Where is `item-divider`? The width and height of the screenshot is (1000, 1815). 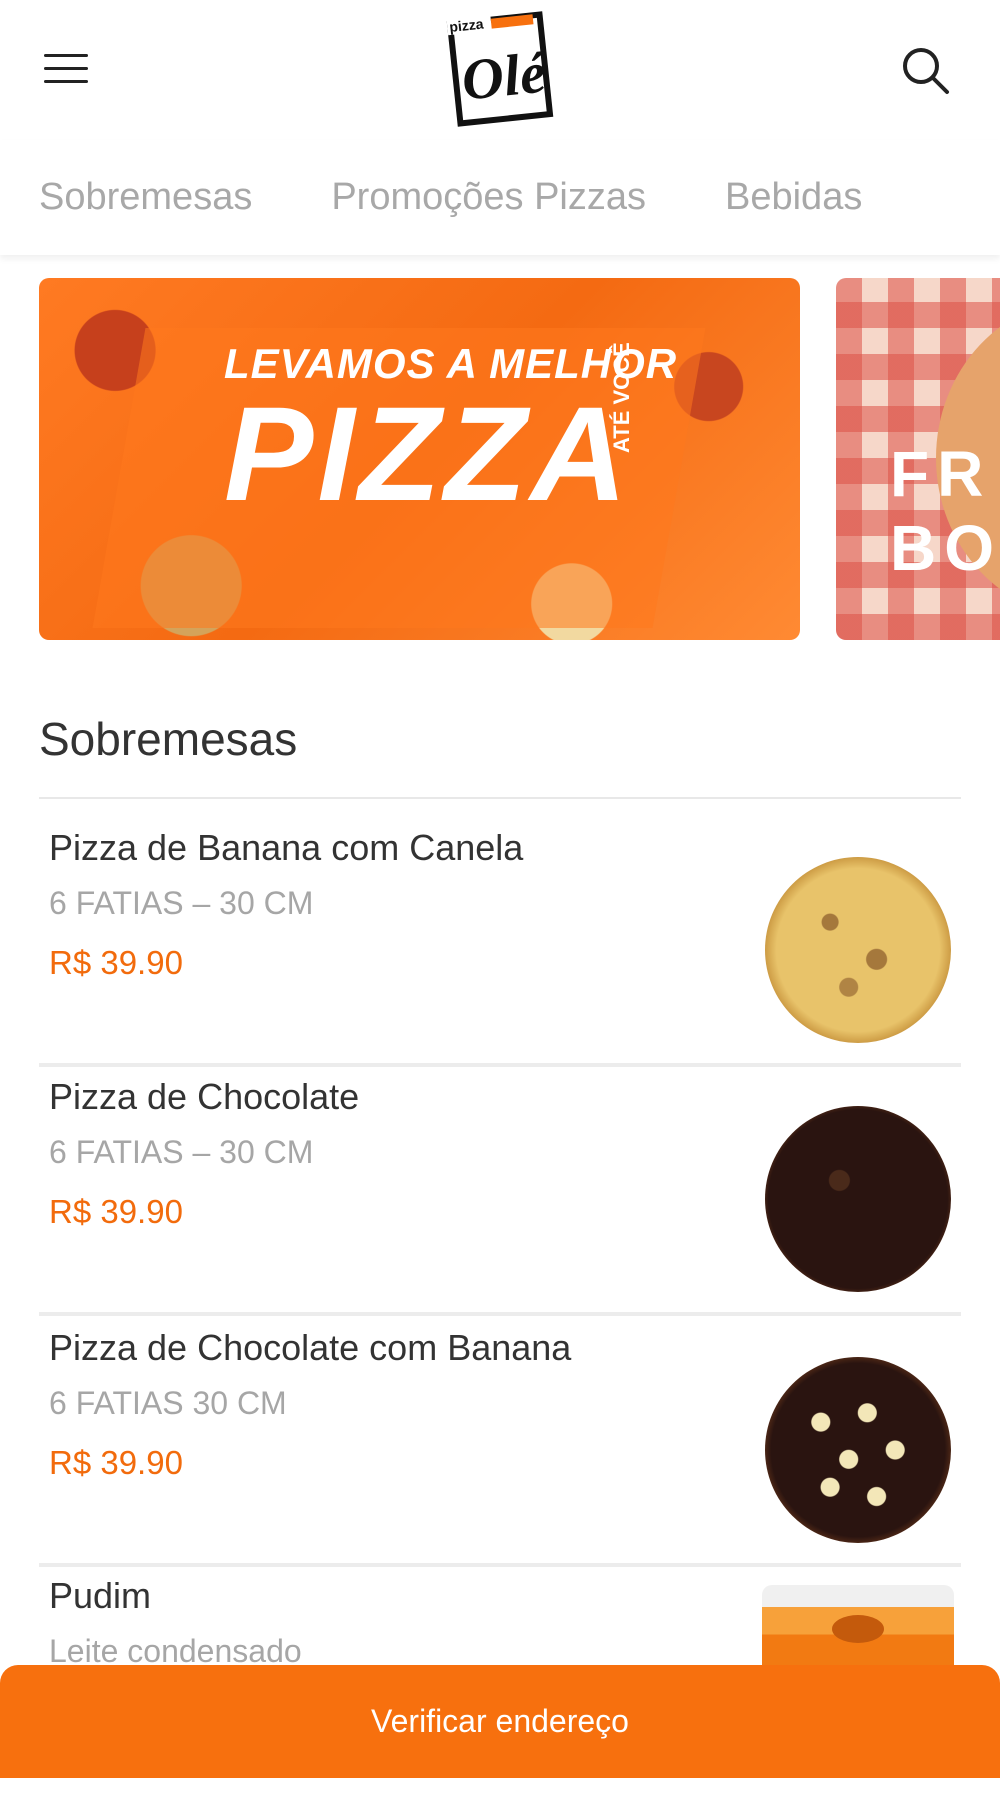
item-divider is located at coordinates (500, 1314).